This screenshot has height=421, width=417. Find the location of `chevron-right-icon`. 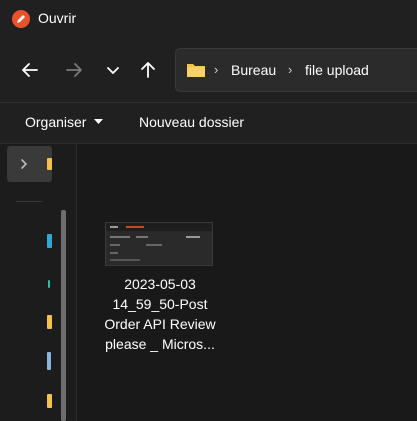

chevron-right-icon is located at coordinates (24, 164).